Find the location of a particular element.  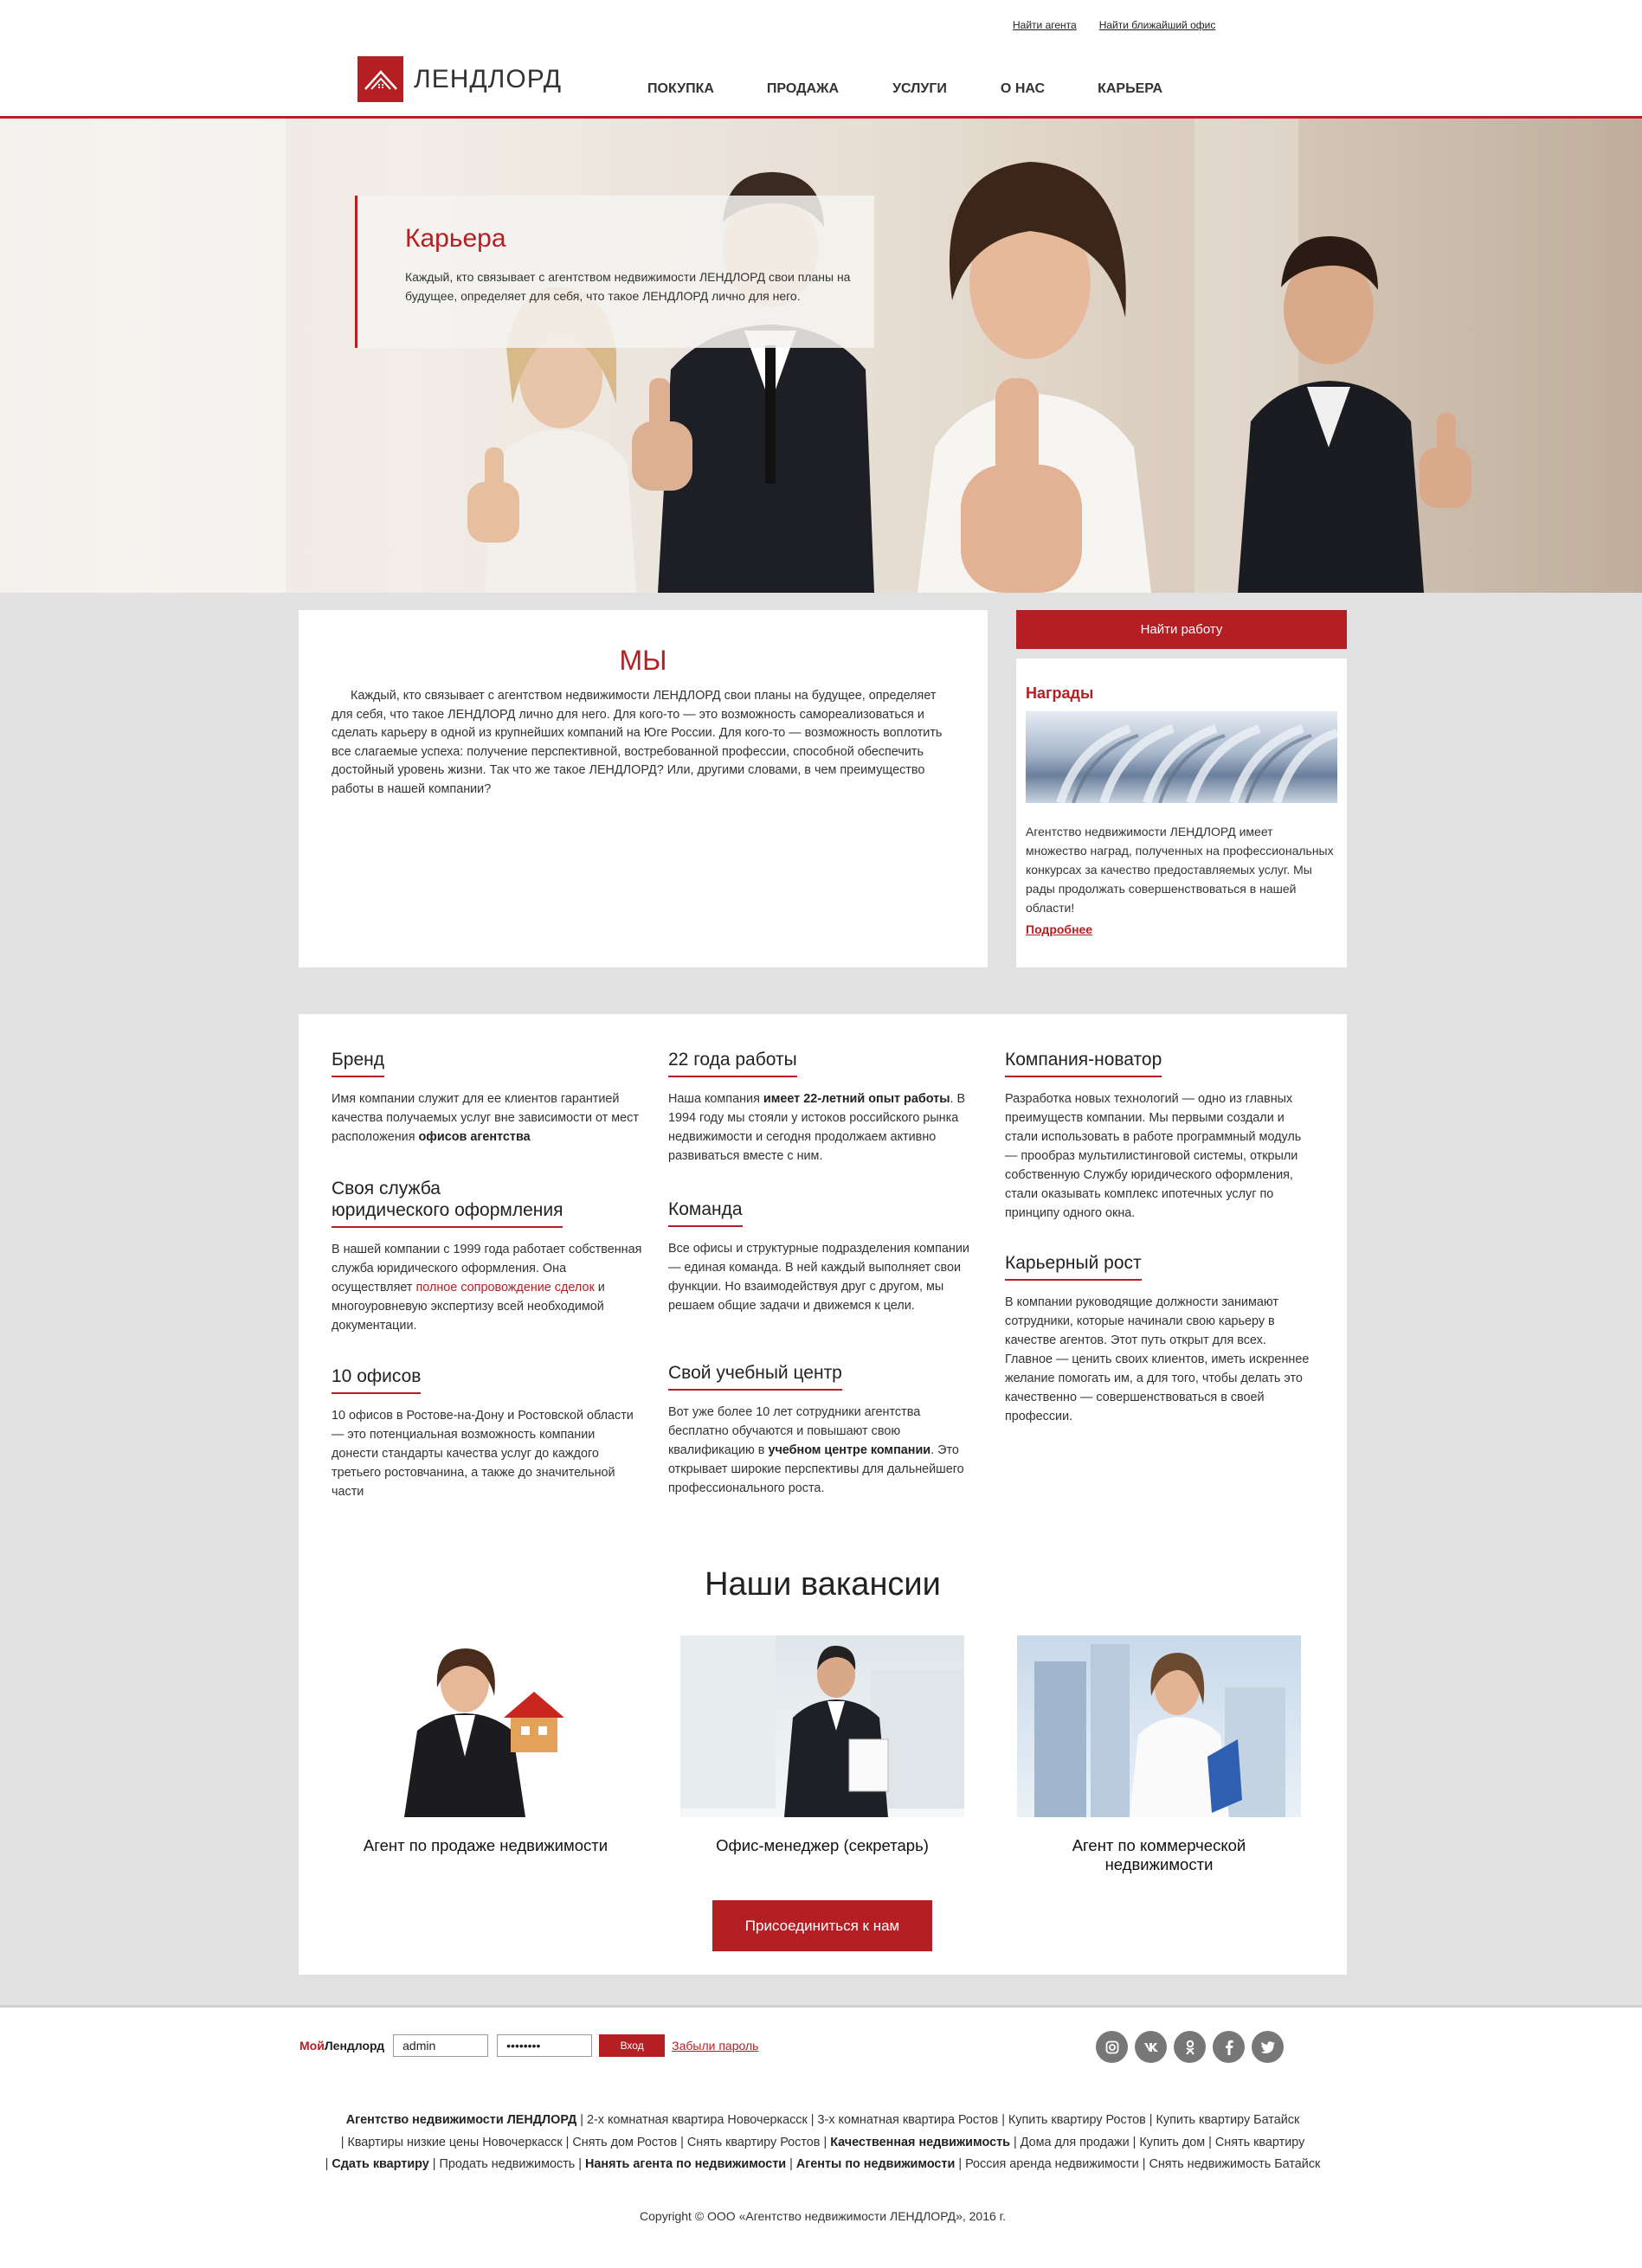

footer-link-text: Агенты по недвижимости is located at coordinates (875, 2164).